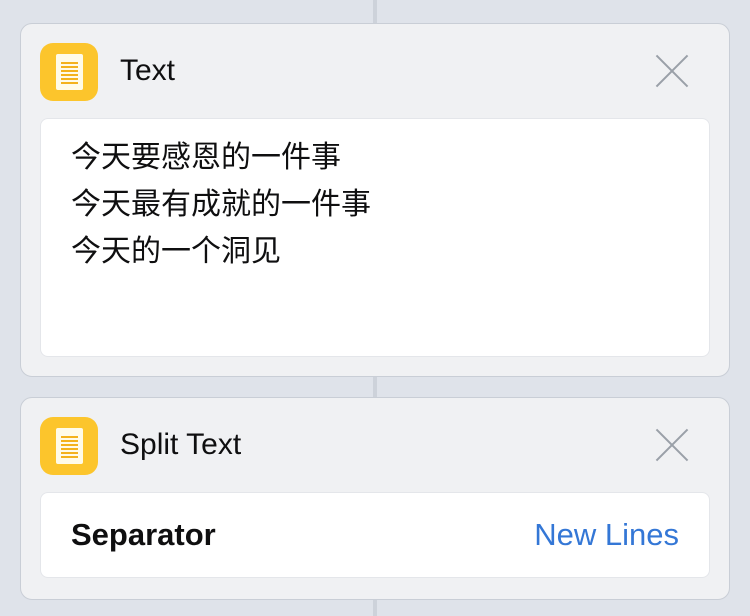 The image size is (750, 616). Describe the element at coordinates (143, 534) in the screenshot. I see `separator-label: Separator` at that location.